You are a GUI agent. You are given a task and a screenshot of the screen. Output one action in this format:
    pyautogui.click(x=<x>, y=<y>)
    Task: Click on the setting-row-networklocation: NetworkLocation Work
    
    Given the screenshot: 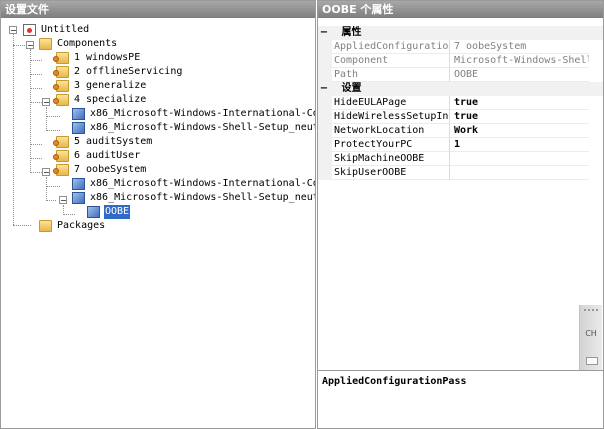 What is the action you would take?
    pyautogui.click(x=453, y=131)
    